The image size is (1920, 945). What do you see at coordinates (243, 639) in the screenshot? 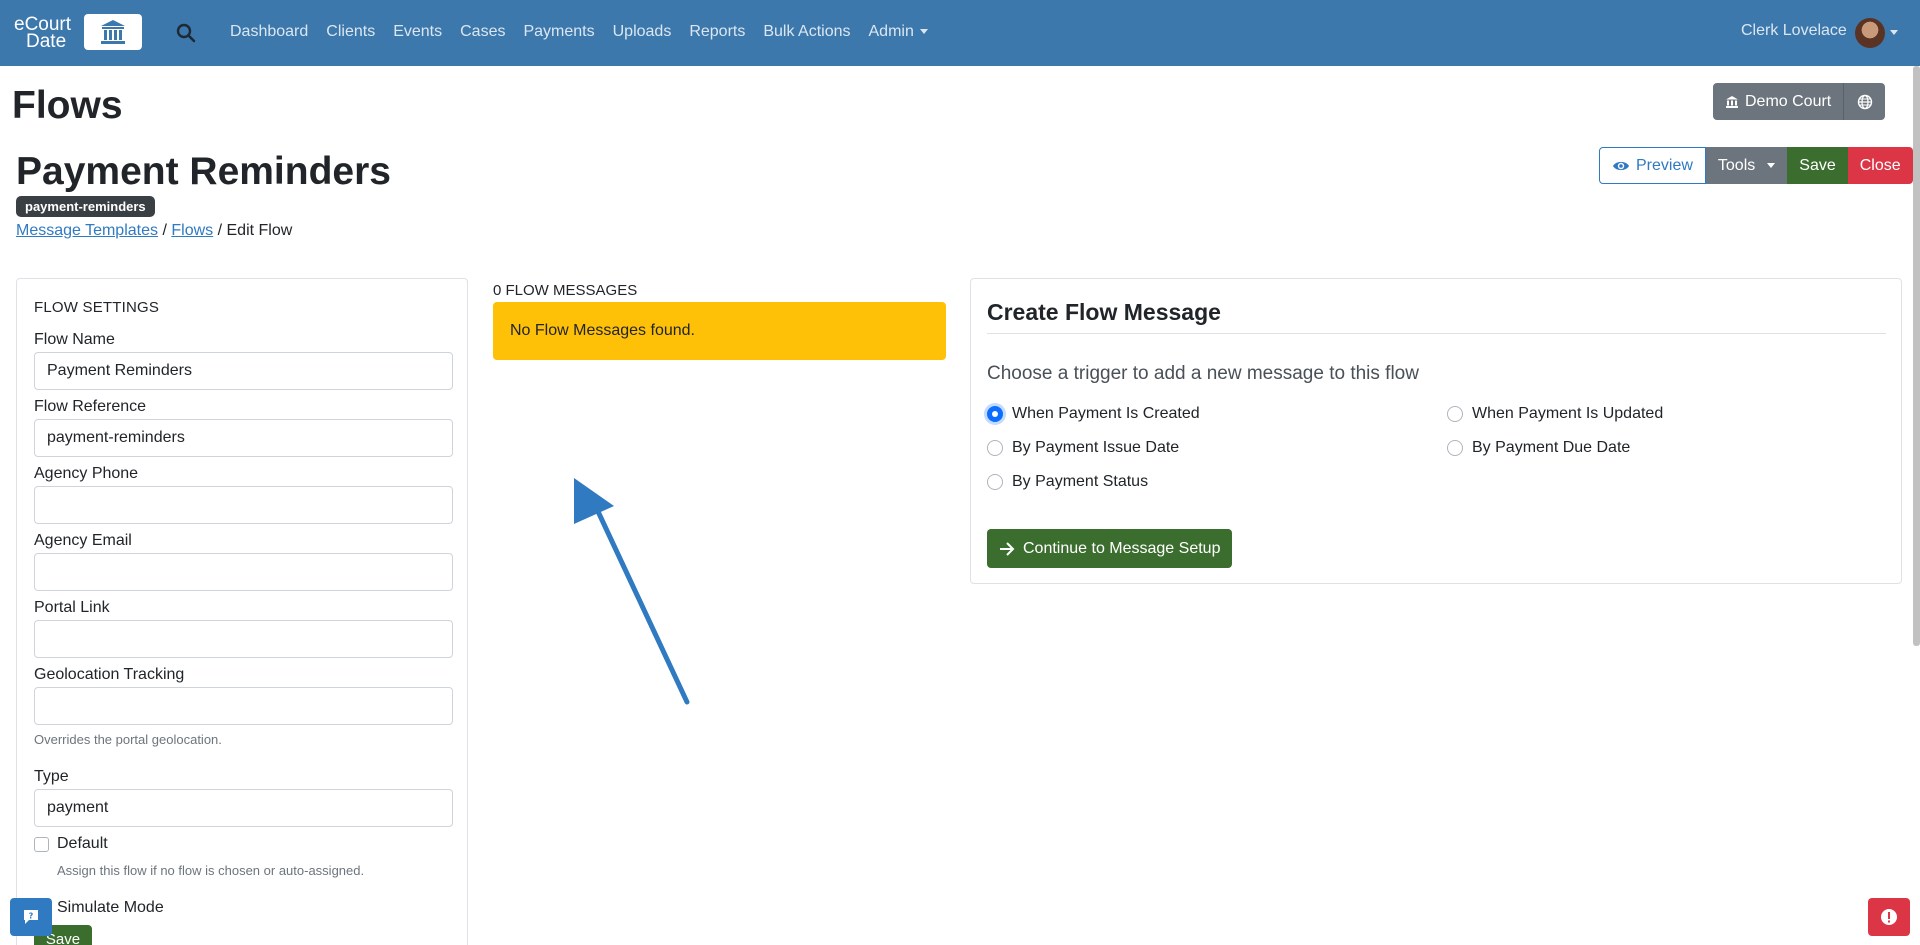
I see `portal-link-input` at bounding box center [243, 639].